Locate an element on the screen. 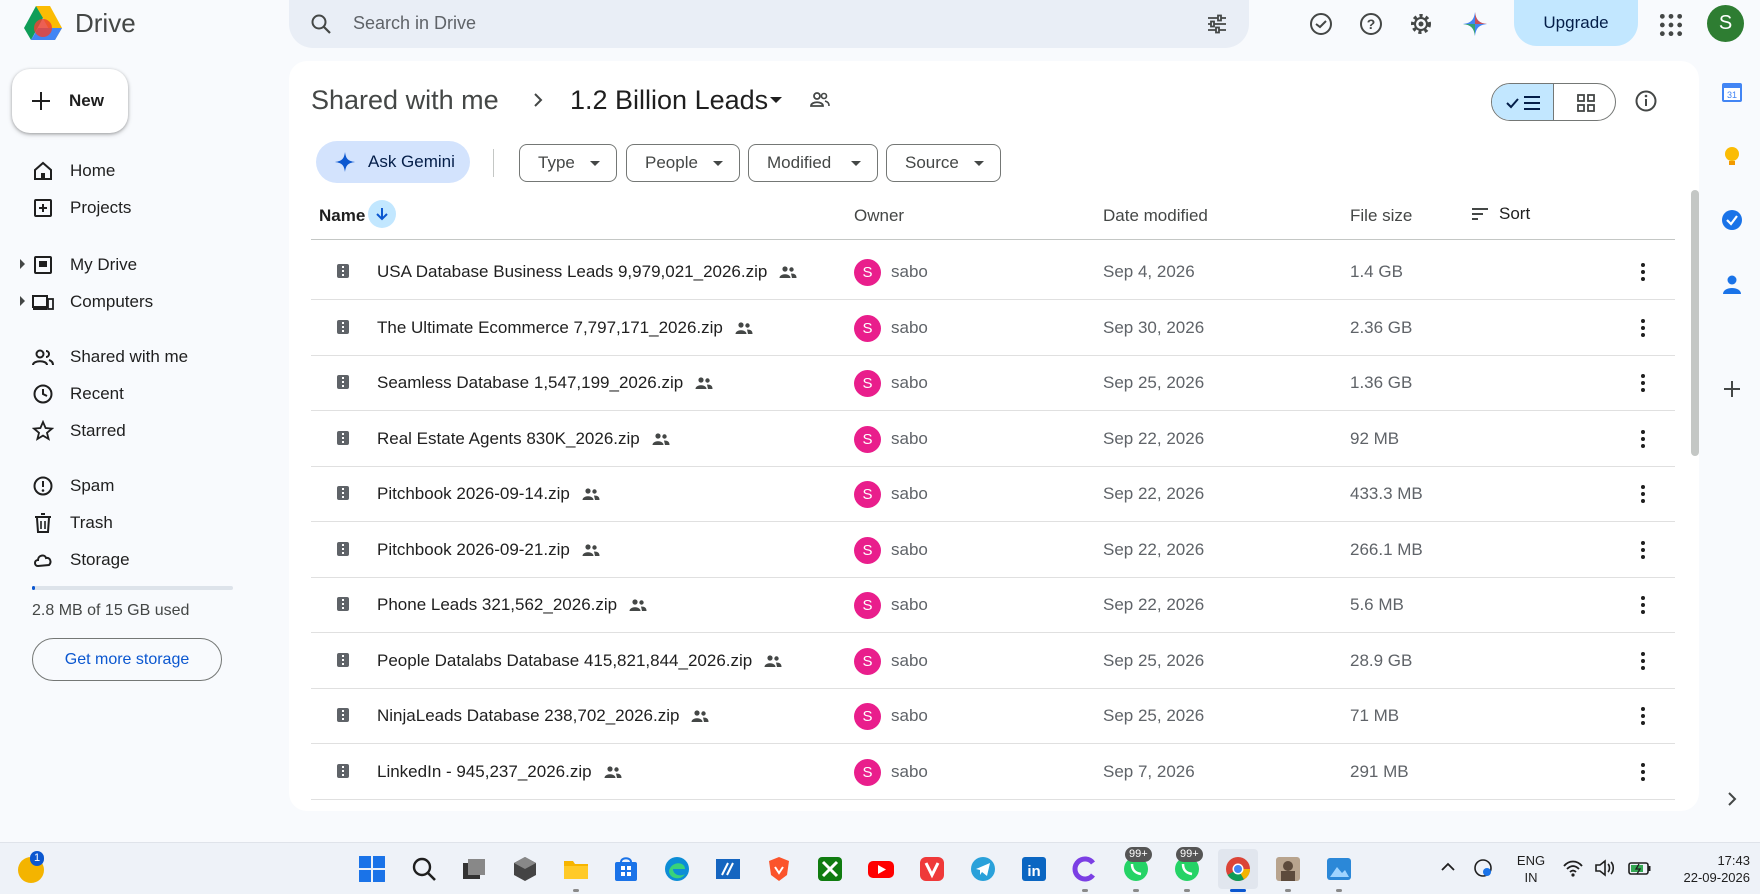 The image size is (1760, 894). clock: 17:43 22-09-2026 is located at coordinates (1715, 869).